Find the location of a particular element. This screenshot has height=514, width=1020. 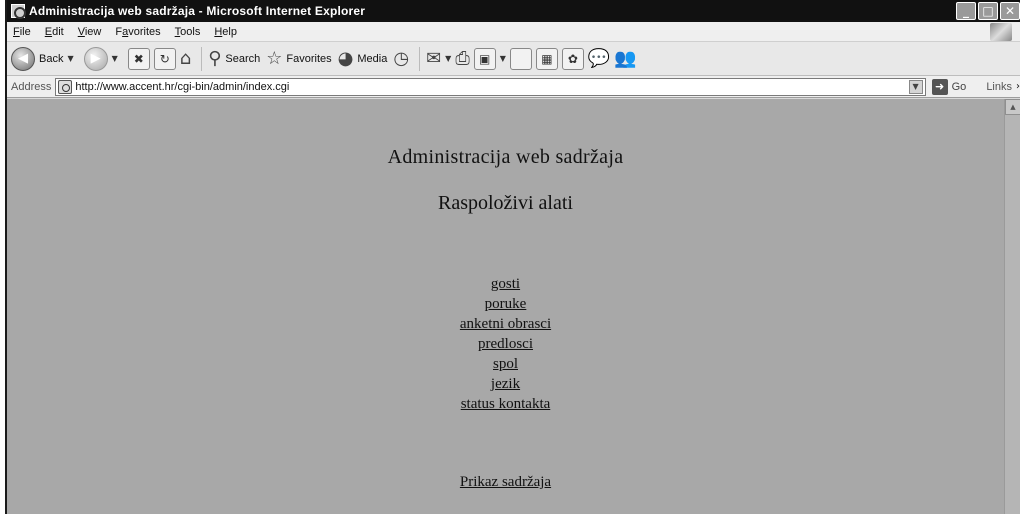

list-item: poruke is located at coordinates (505, 304).